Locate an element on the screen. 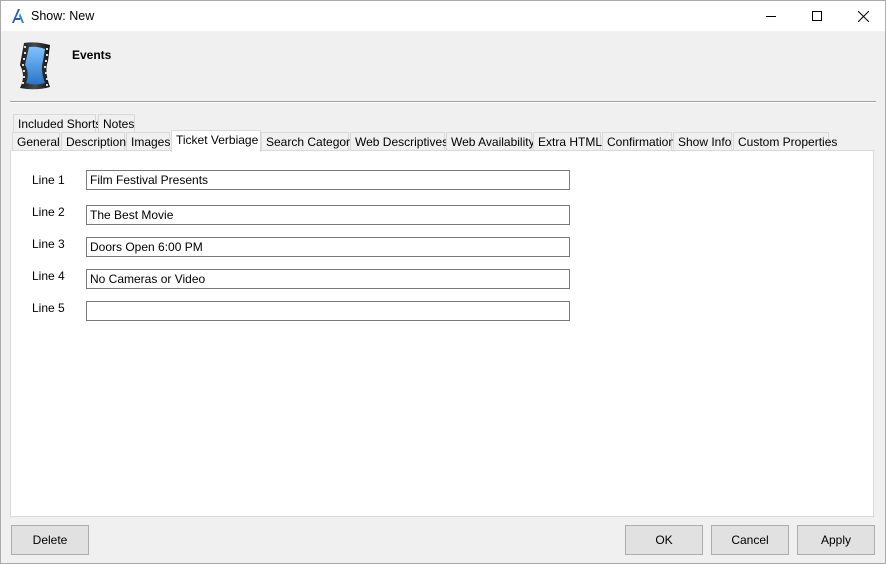  line-2-label: Line 2 is located at coordinates (48, 212).